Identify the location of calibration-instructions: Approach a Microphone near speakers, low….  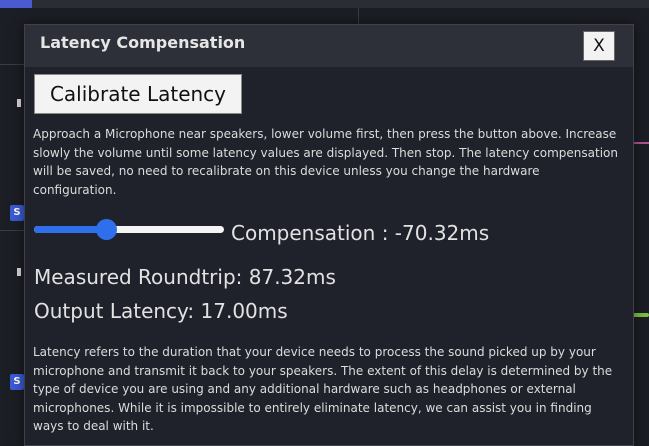
(325, 162).